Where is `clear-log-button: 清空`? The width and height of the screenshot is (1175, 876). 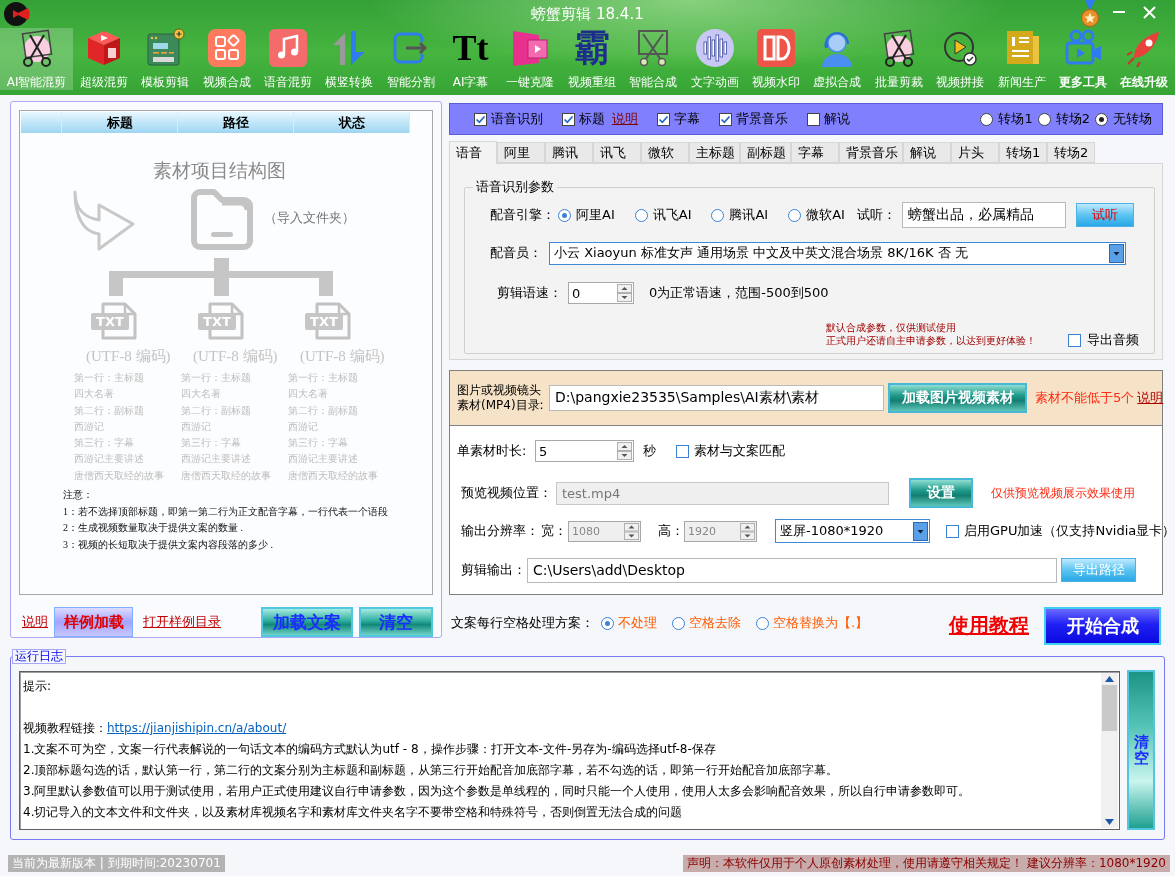 clear-log-button: 清空 is located at coordinates (1141, 750).